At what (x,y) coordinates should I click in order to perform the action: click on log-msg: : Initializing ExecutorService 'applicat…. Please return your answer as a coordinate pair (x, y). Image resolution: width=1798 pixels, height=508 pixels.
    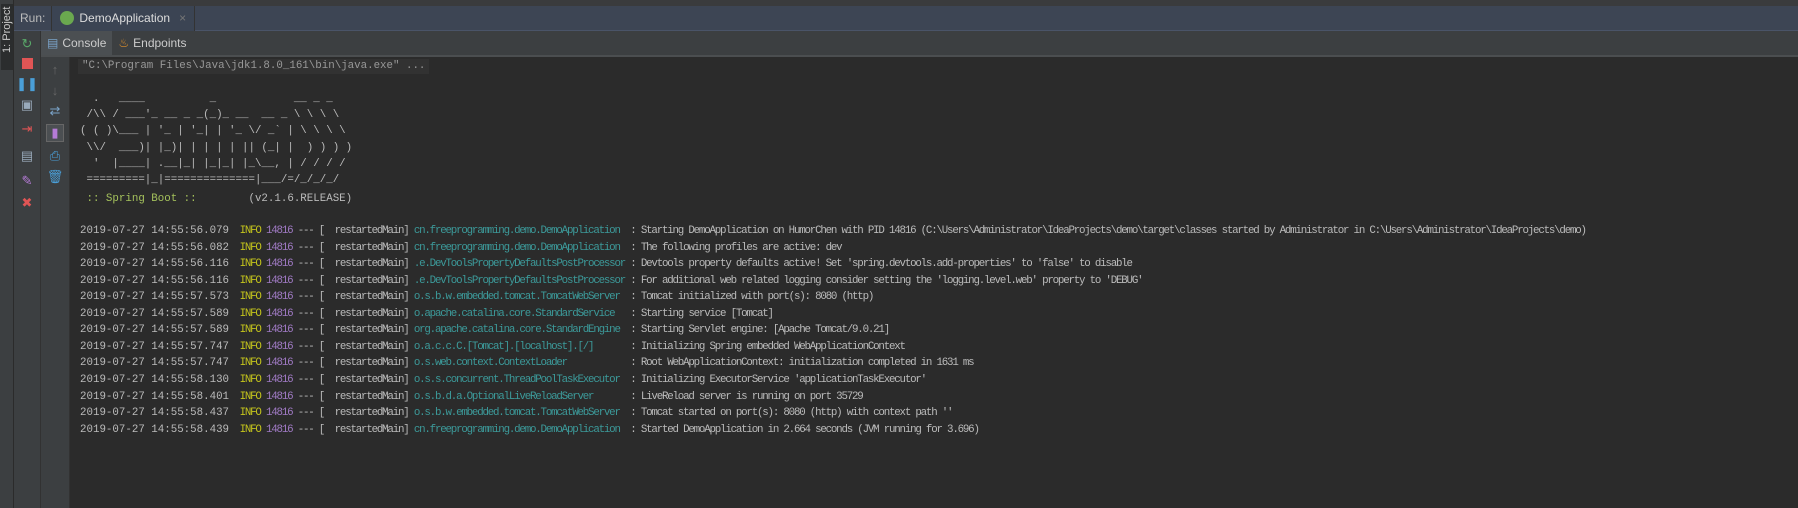
    Looking at the image, I should click on (776, 379).